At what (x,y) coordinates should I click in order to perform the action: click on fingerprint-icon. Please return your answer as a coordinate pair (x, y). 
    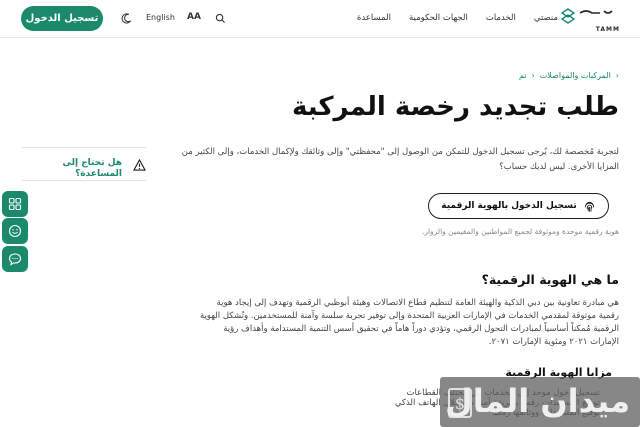
    Looking at the image, I should click on (589, 206).